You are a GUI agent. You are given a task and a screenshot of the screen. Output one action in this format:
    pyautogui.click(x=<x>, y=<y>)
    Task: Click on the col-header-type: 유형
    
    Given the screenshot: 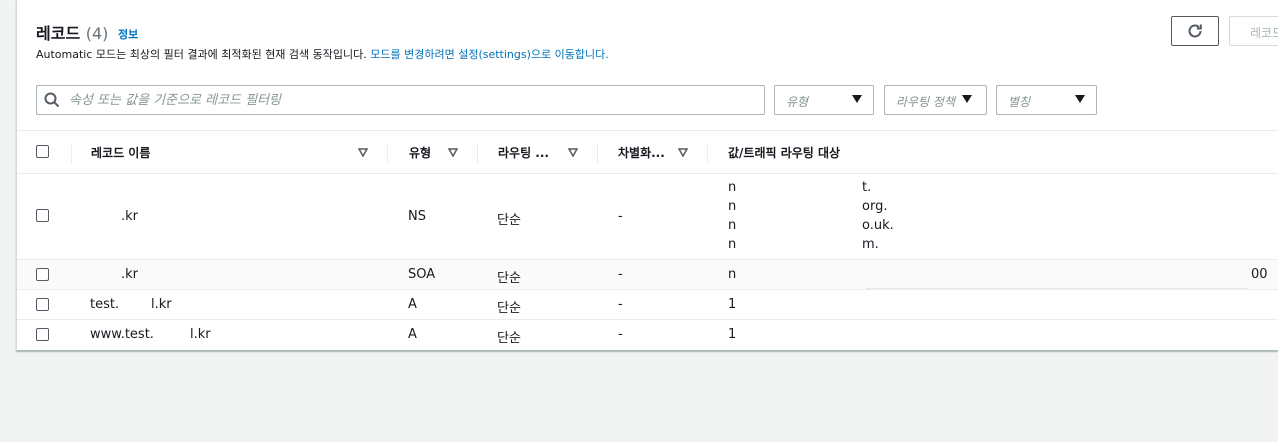 What is the action you would take?
    pyautogui.click(x=420, y=152)
    